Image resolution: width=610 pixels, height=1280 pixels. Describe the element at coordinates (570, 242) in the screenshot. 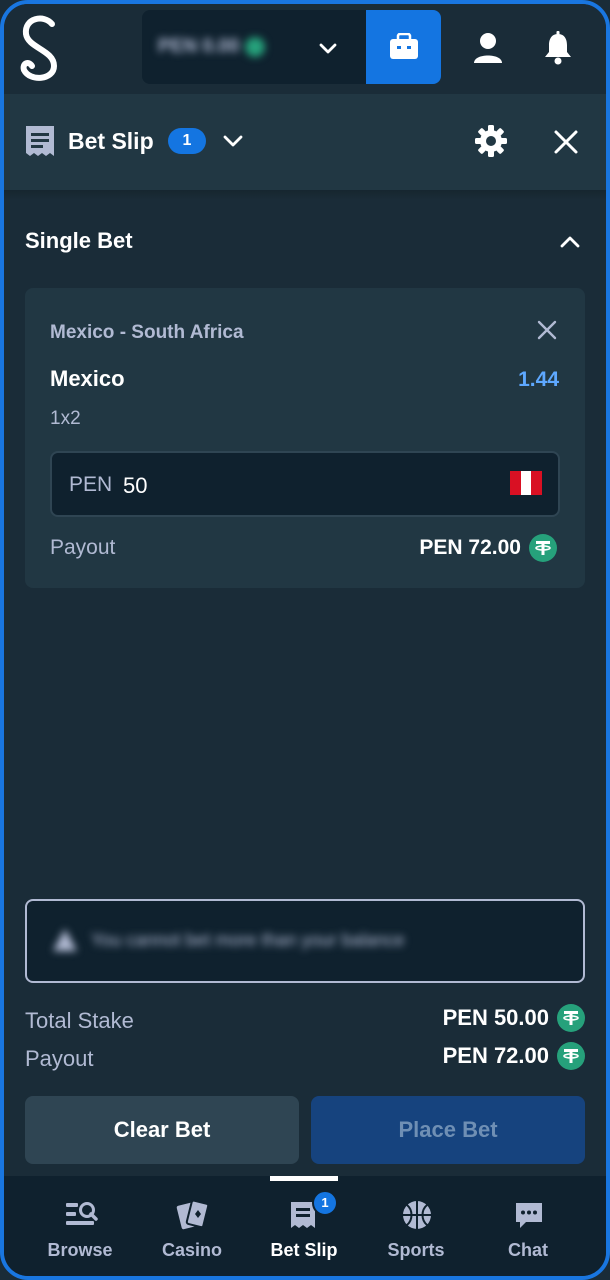

I see `chevron-up-icon` at that location.